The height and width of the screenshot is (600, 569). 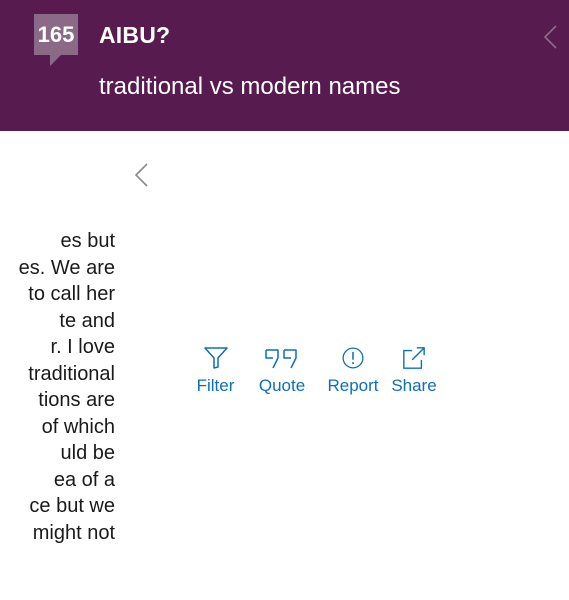 I want to click on post-actions: Filter Quote Report Share, so click(x=315, y=376).